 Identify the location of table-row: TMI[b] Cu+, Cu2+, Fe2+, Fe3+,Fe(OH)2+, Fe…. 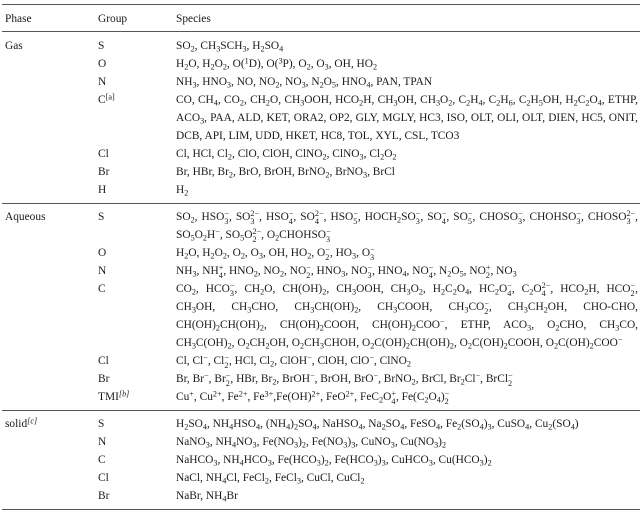
(321, 397).